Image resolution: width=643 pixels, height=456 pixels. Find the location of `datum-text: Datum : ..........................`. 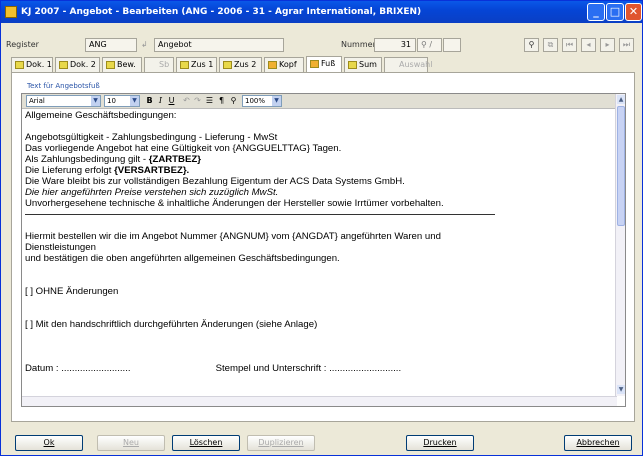

datum-text: Datum : .......................... is located at coordinates (78, 368).